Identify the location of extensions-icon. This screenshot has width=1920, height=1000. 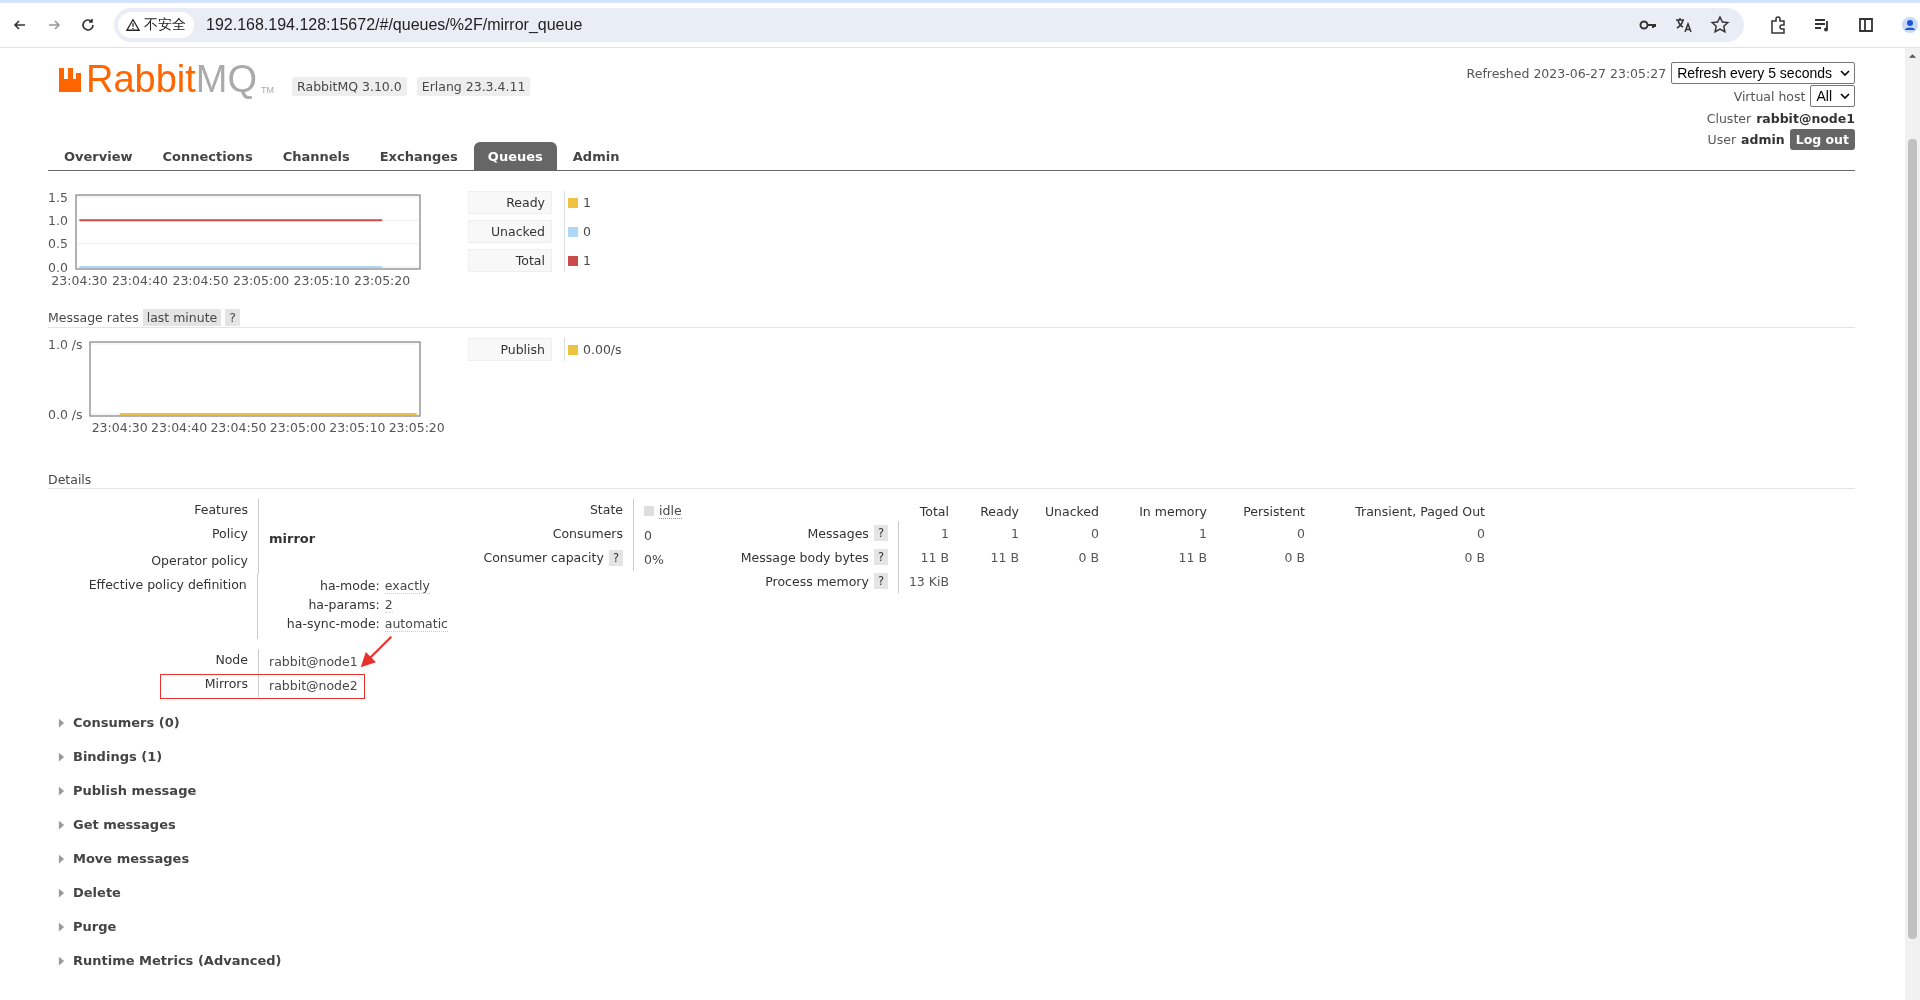
(1778, 25).